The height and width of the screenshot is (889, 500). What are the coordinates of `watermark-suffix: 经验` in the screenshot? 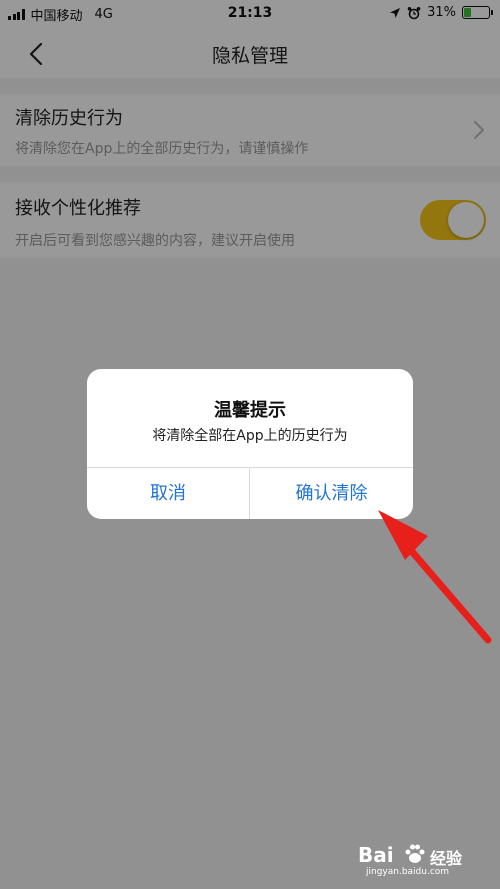 It's located at (446, 858).